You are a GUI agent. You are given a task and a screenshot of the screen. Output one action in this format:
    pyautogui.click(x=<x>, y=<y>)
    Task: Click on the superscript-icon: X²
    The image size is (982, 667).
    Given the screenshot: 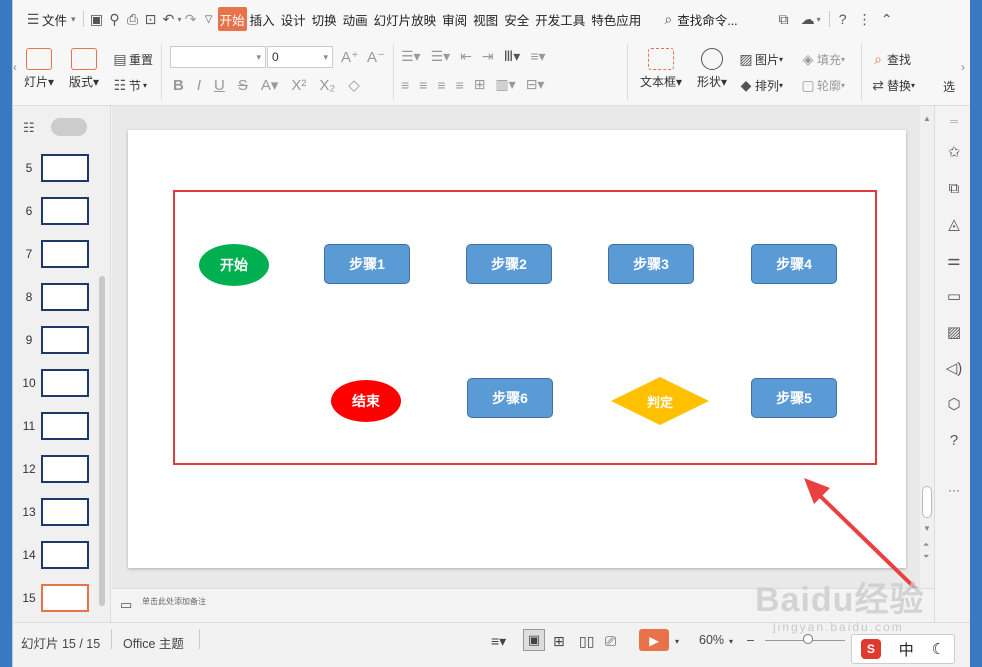 What is the action you would take?
    pyautogui.click(x=298, y=85)
    